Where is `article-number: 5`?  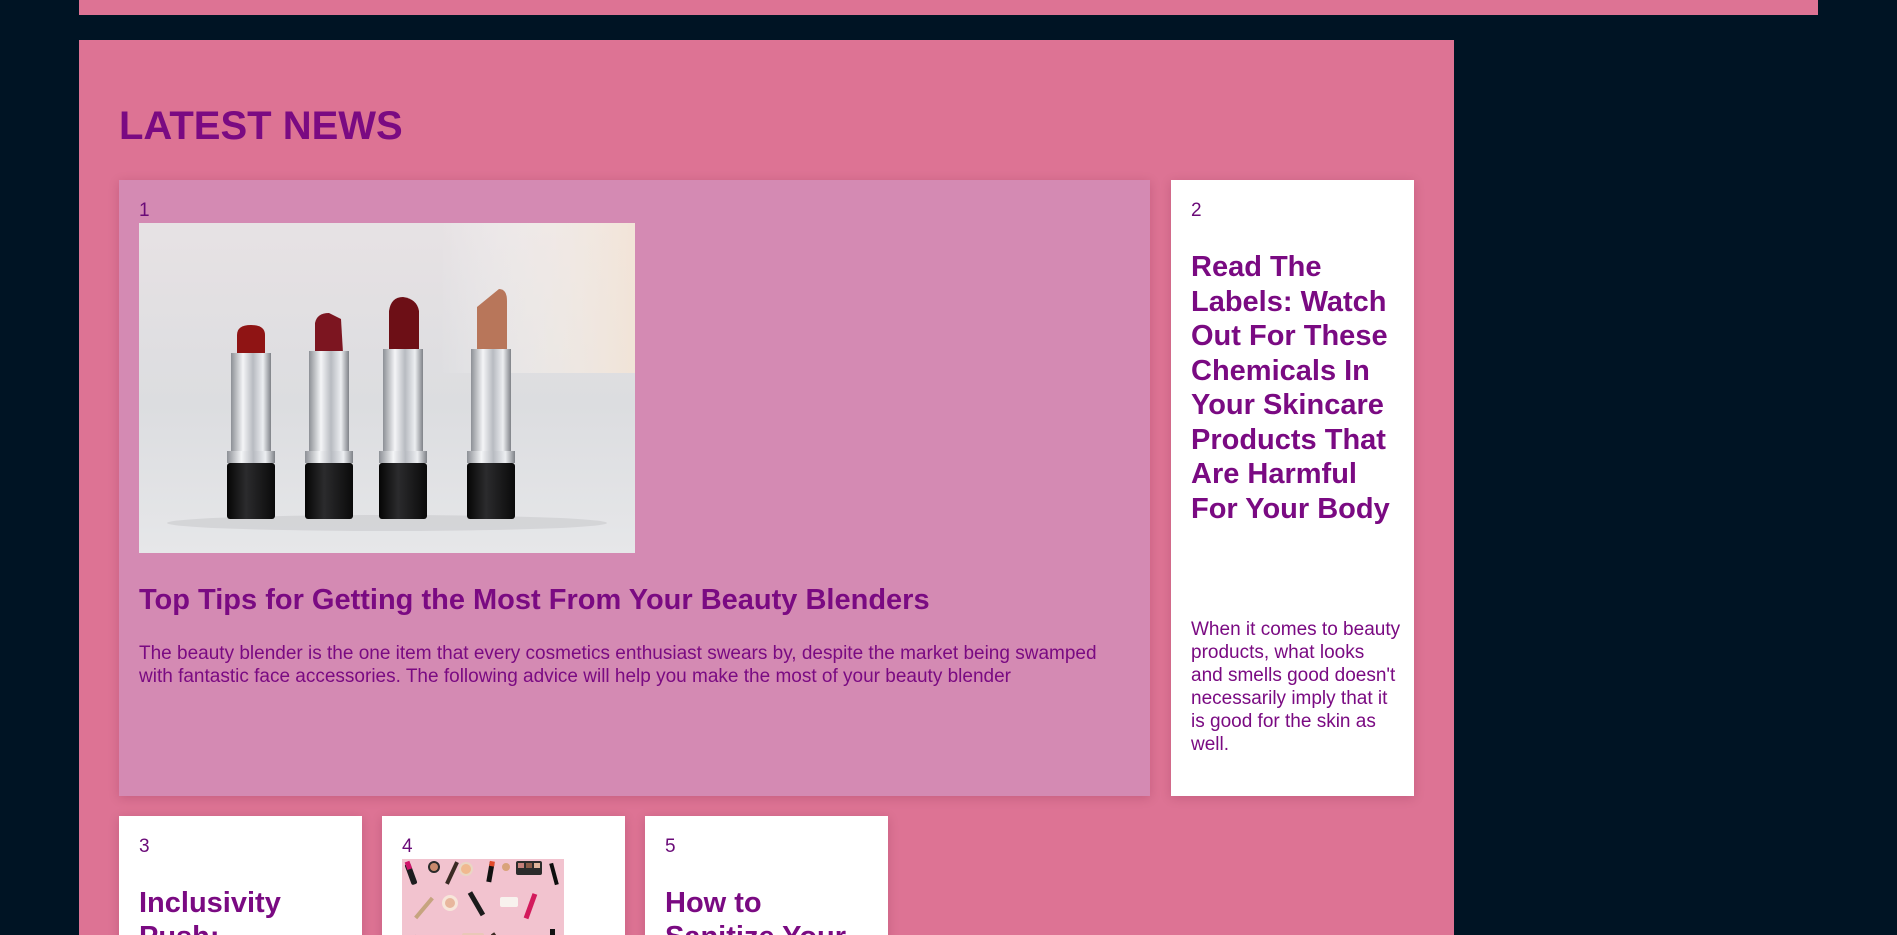
article-number: 5 is located at coordinates (670, 846).